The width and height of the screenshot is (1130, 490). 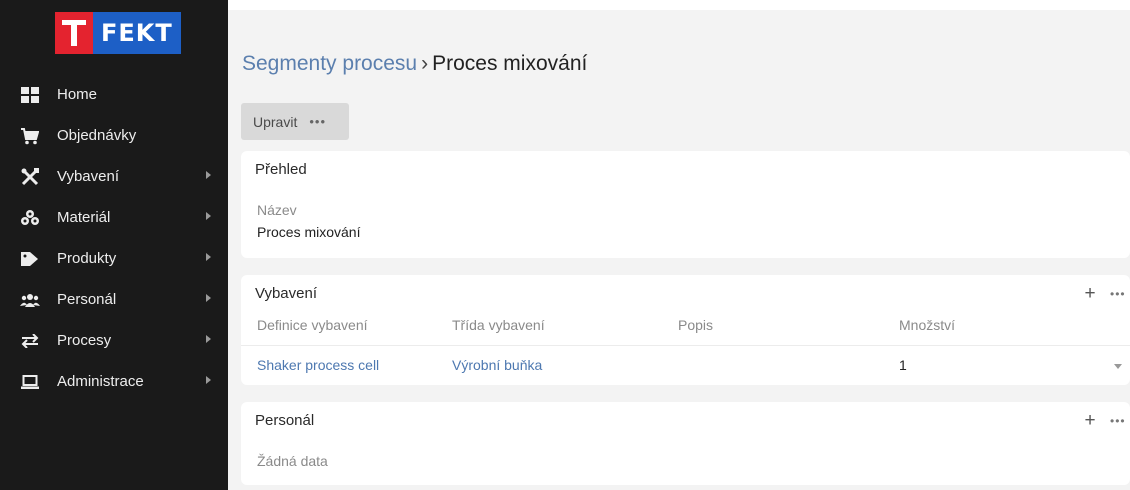 What do you see at coordinates (30, 177) in the screenshot?
I see `tools-icon` at bounding box center [30, 177].